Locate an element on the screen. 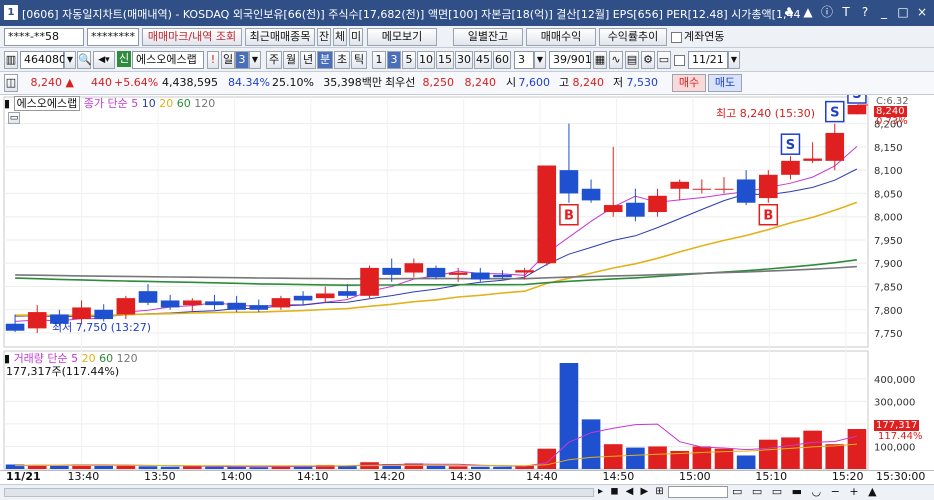 This screenshot has height=500, width=934. calendar-dropdown-icon: ▼ is located at coordinates (734, 60).